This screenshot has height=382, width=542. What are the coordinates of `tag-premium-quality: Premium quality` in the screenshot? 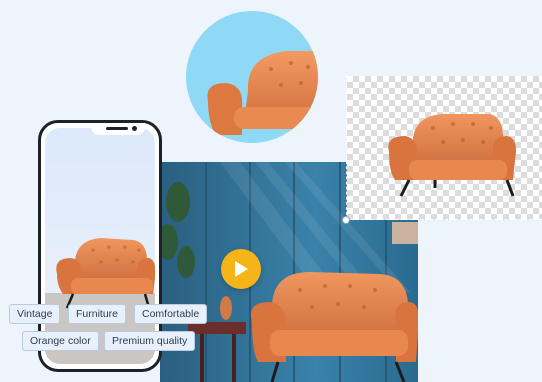 It's located at (150, 341).